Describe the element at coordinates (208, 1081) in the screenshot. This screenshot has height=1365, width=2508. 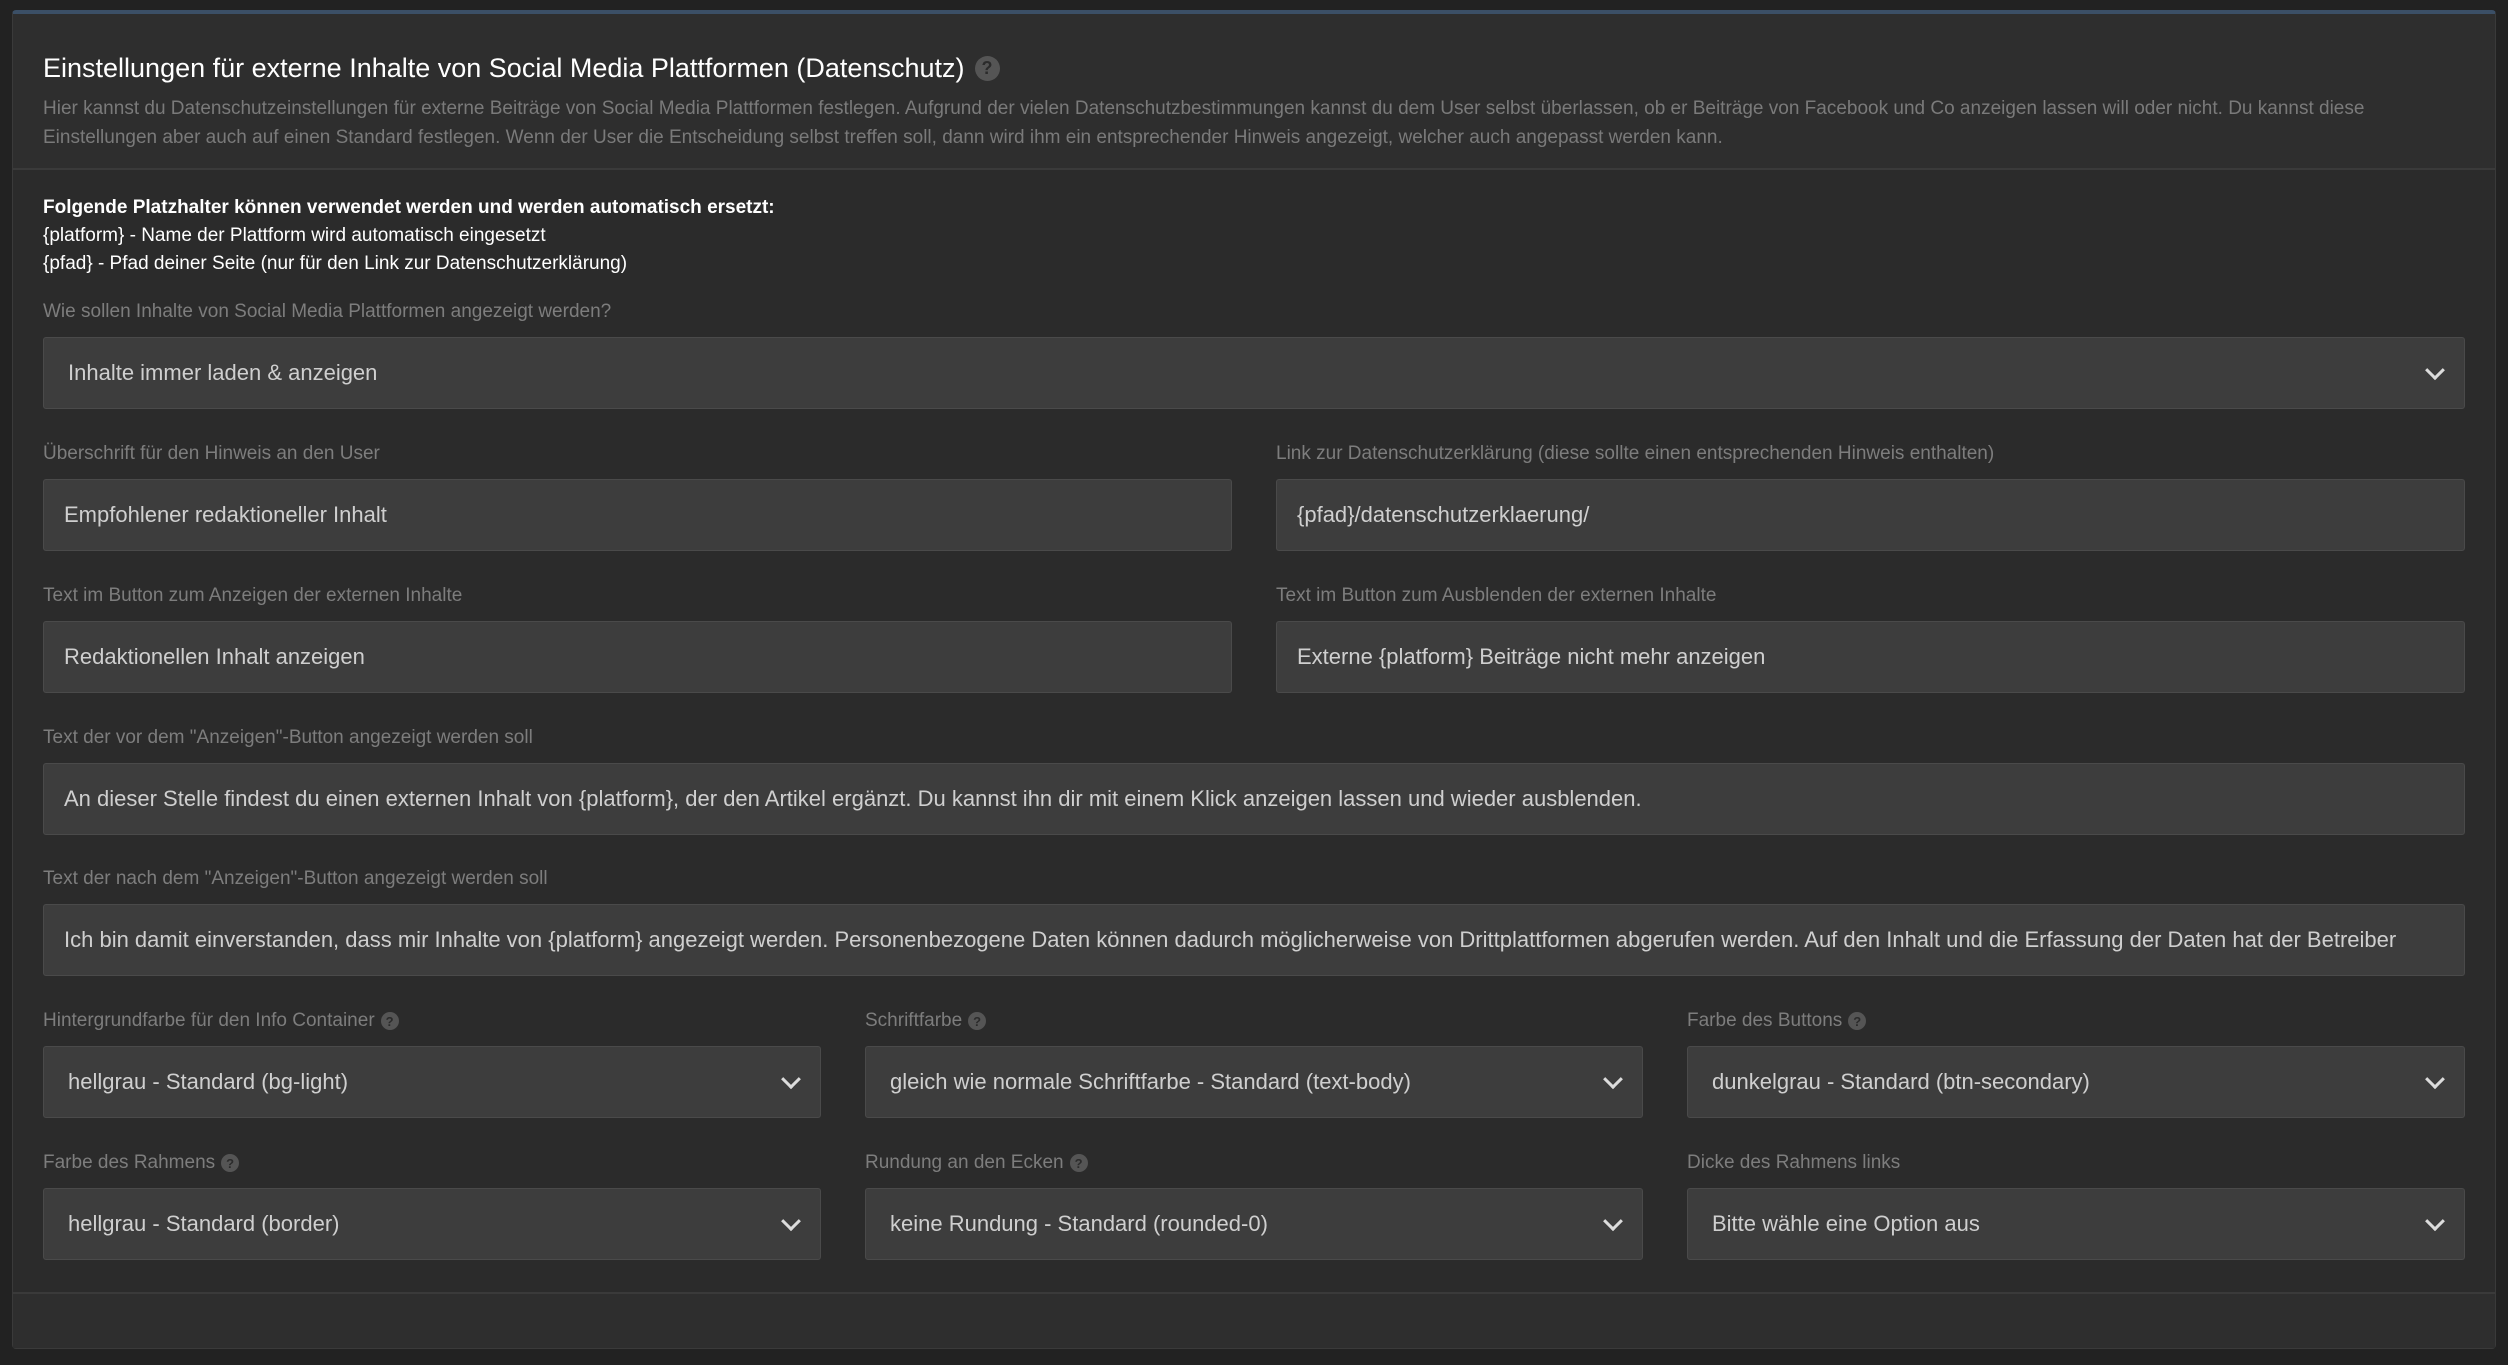
I see `bg-color-value: hellgrau - Standard (bg-light)` at that location.